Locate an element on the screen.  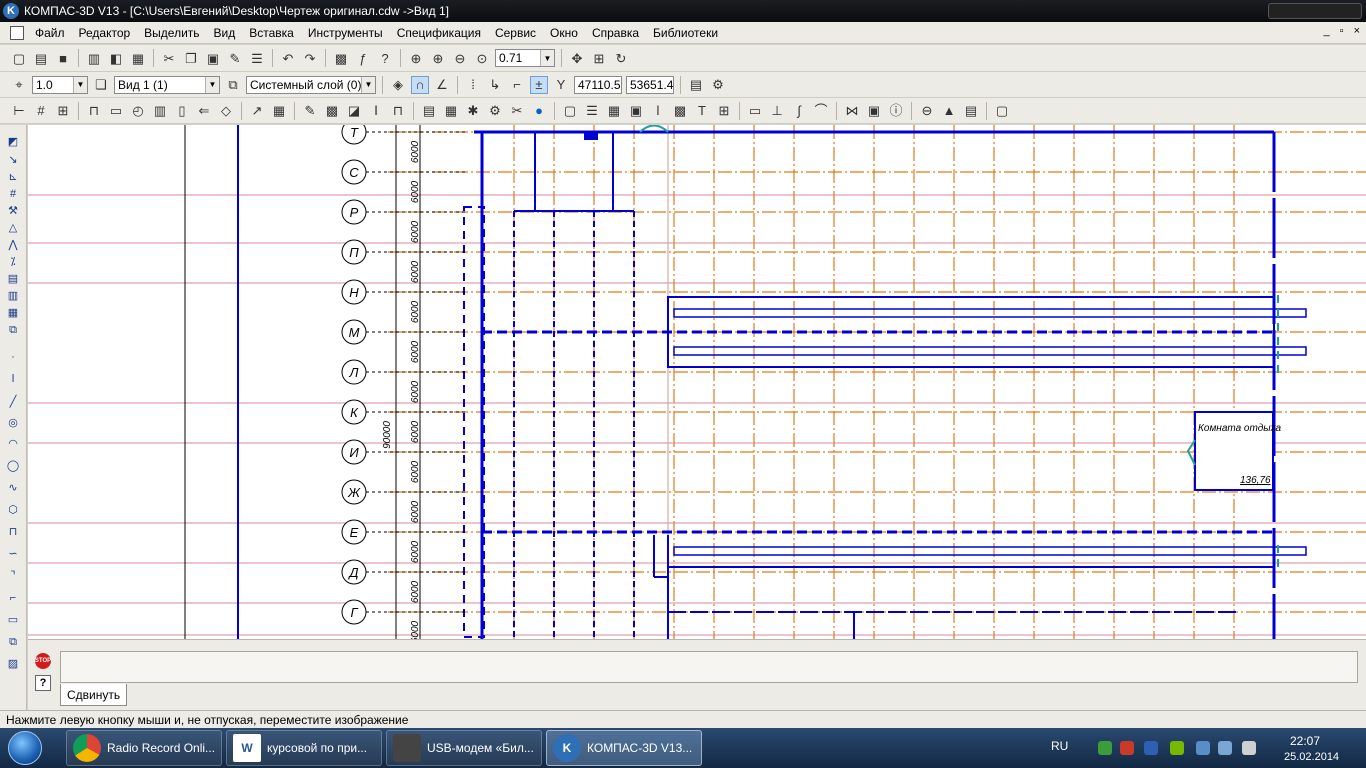
measure-icon: ⊖ is located at coordinates (927, 111).